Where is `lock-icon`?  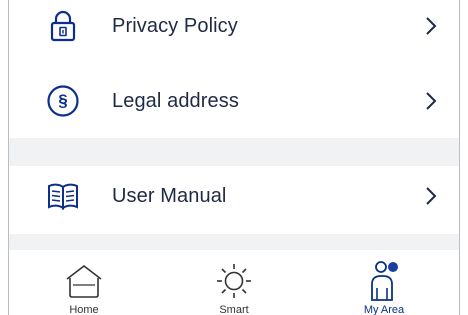
lock-icon is located at coordinates (63, 26).